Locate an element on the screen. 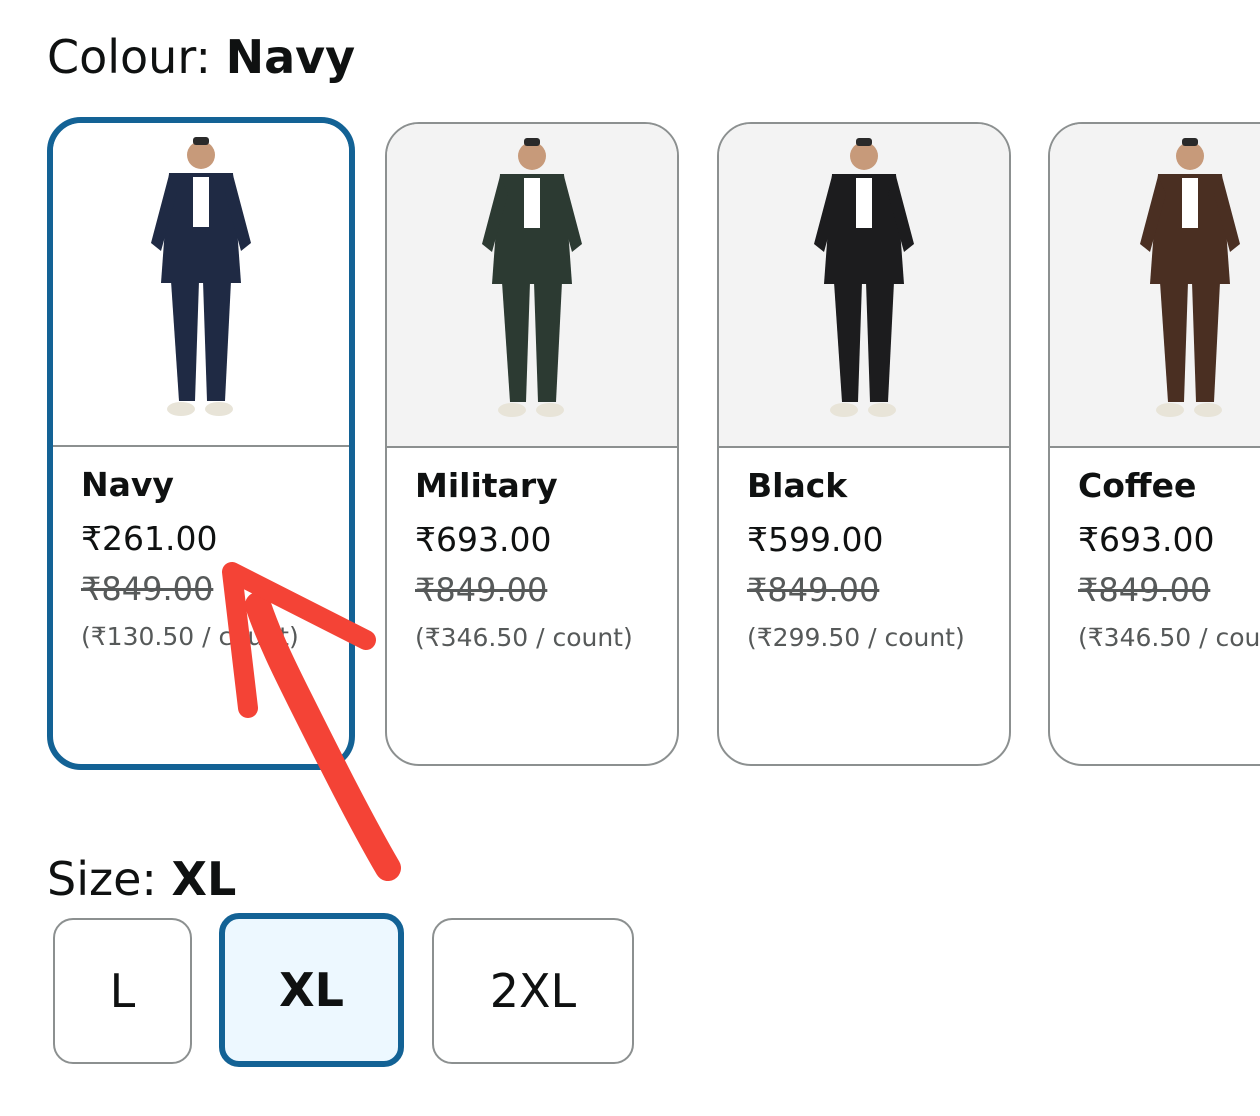  swatch-name: Black is located at coordinates (797, 485).